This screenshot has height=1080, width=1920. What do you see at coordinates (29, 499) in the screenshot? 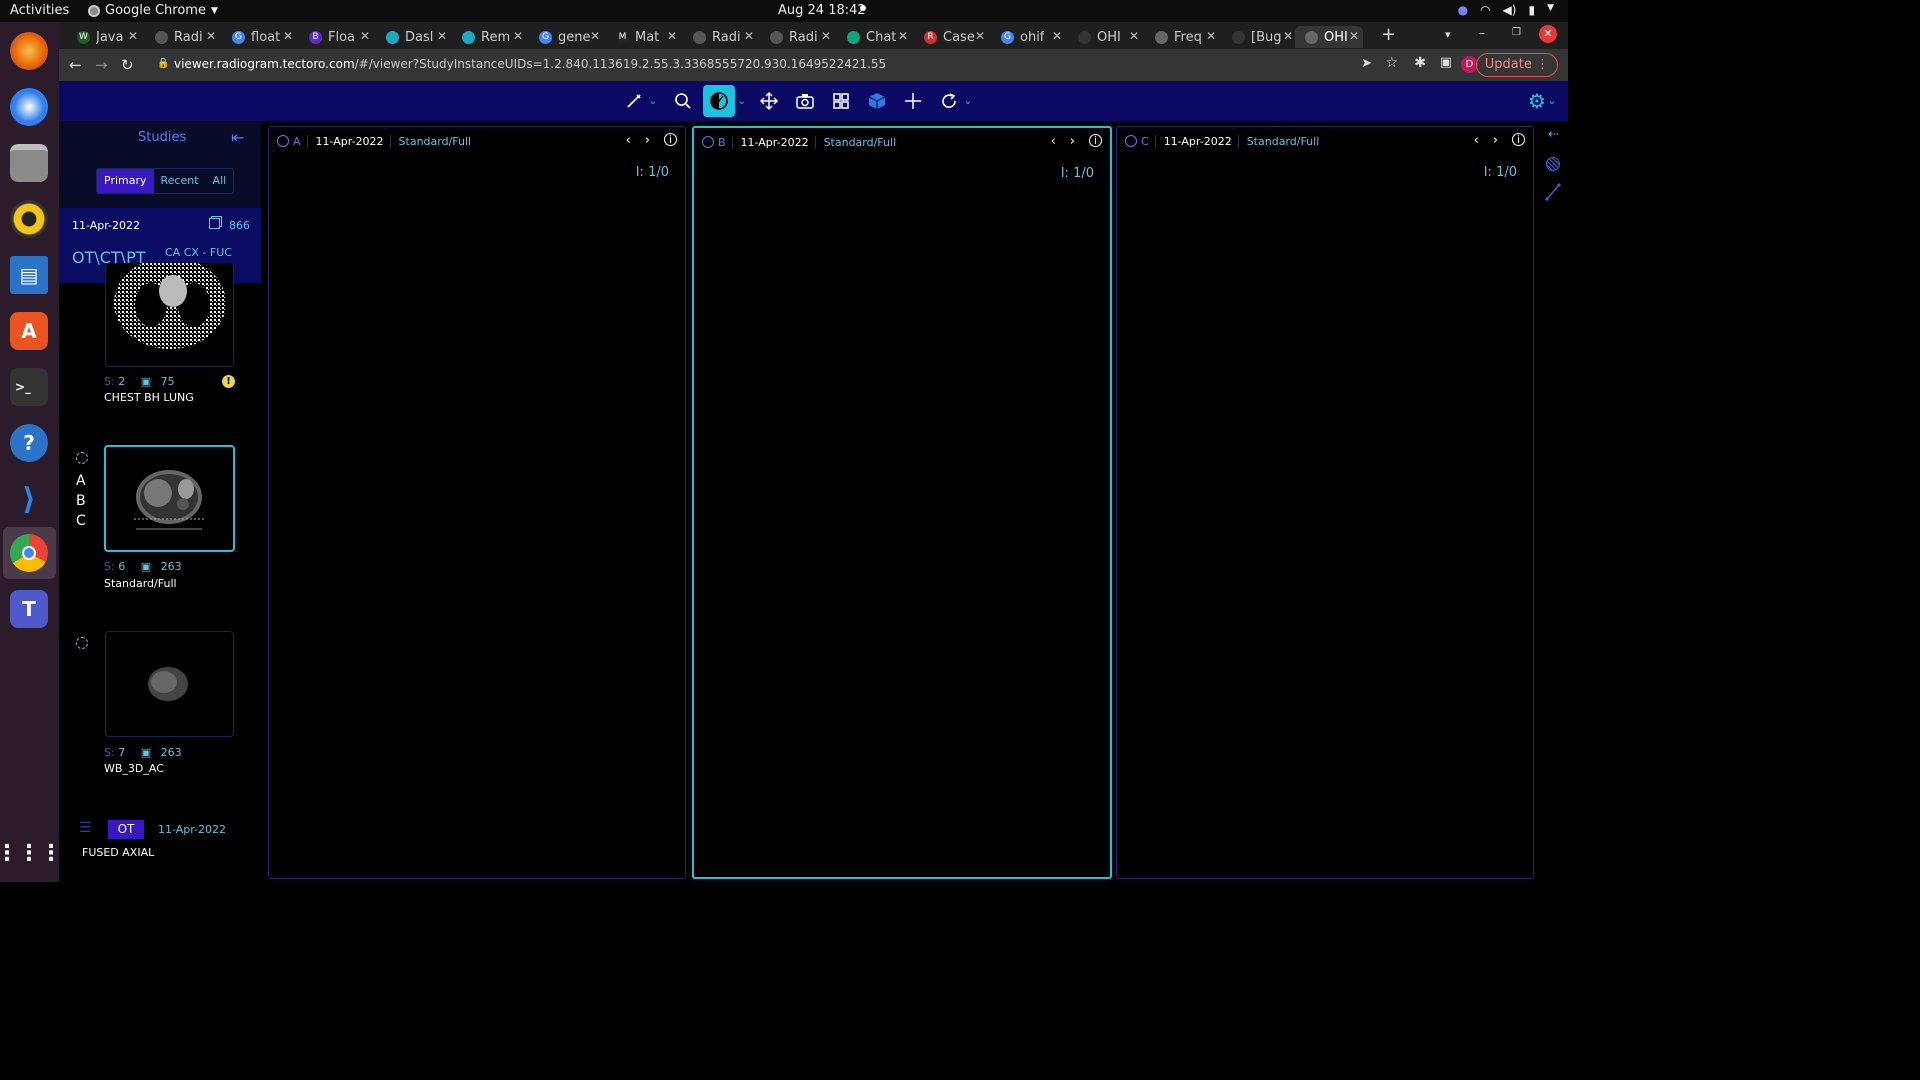
I see `vscode-icon: ⟩` at bounding box center [29, 499].